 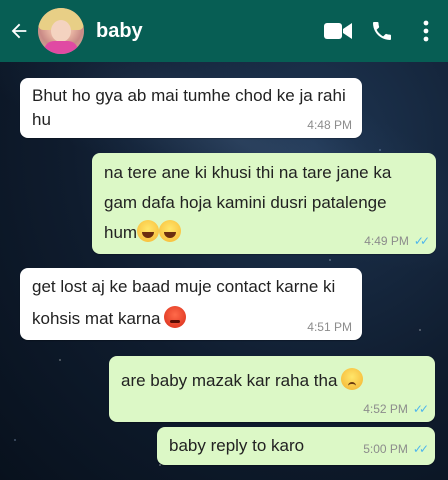 What do you see at coordinates (159, 231) in the screenshot?
I see `laughing-emoji` at bounding box center [159, 231].